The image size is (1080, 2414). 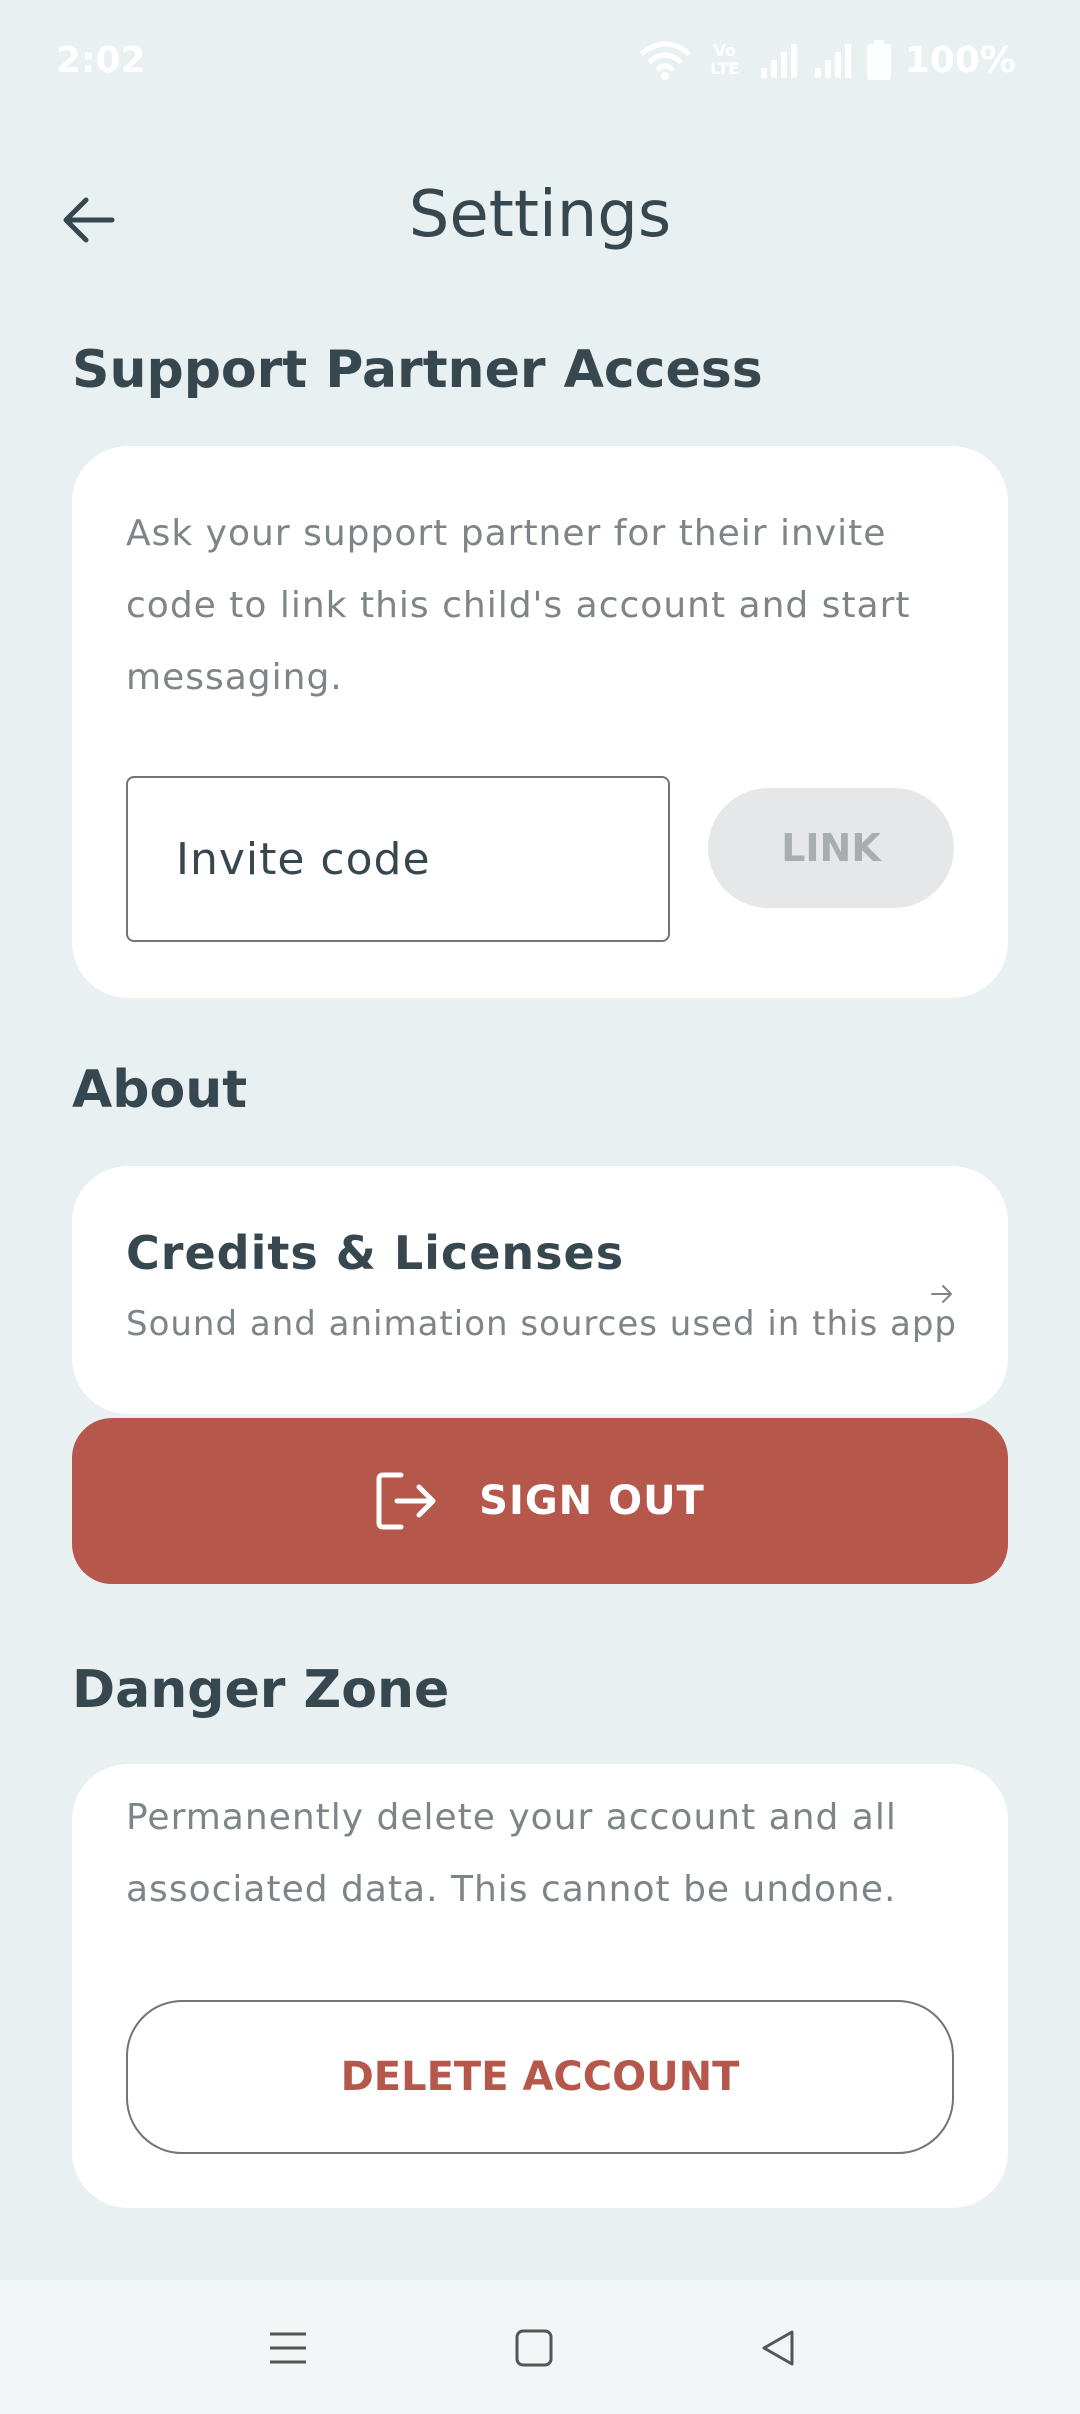 I want to click on home-button, so click(x=534, y=2348).